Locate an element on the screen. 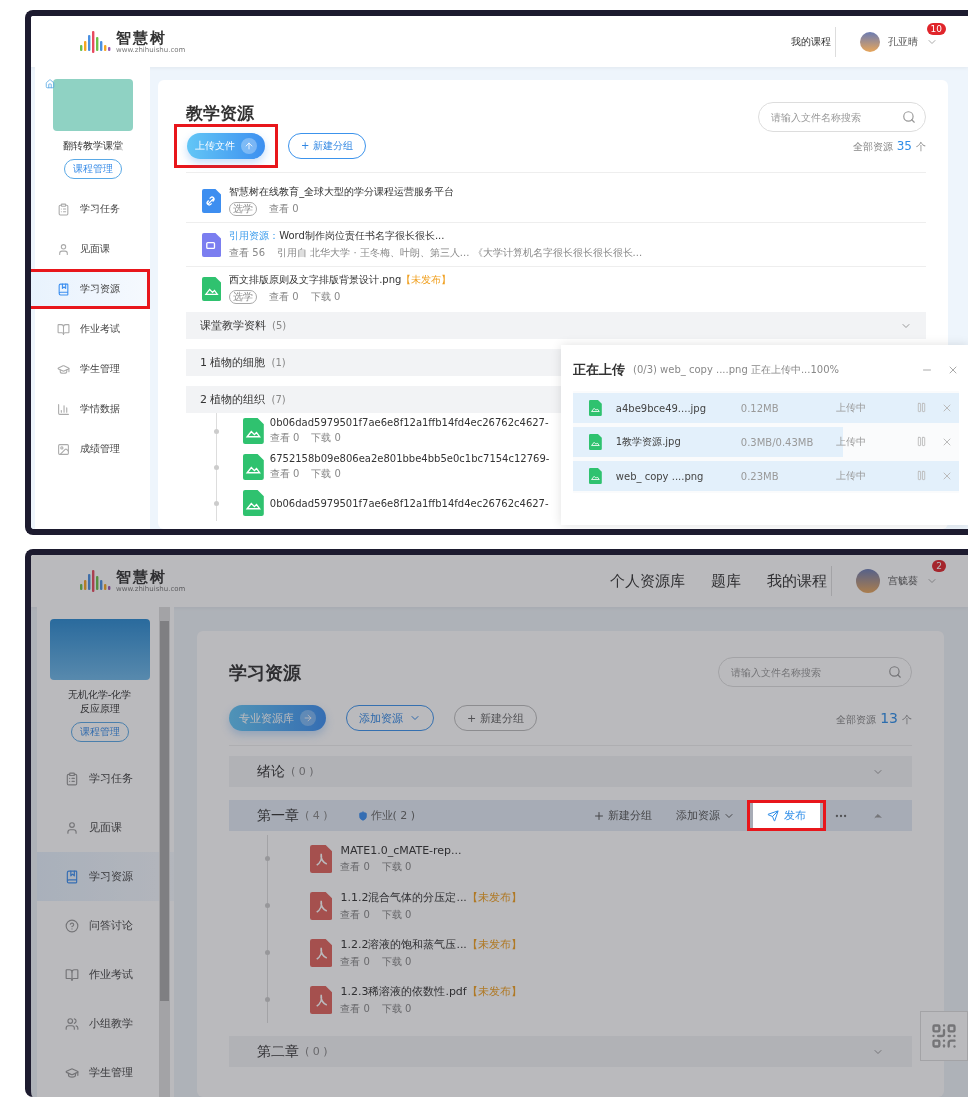 This screenshot has height=1104, width=968. shield-icon is located at coordinates (362, 815).